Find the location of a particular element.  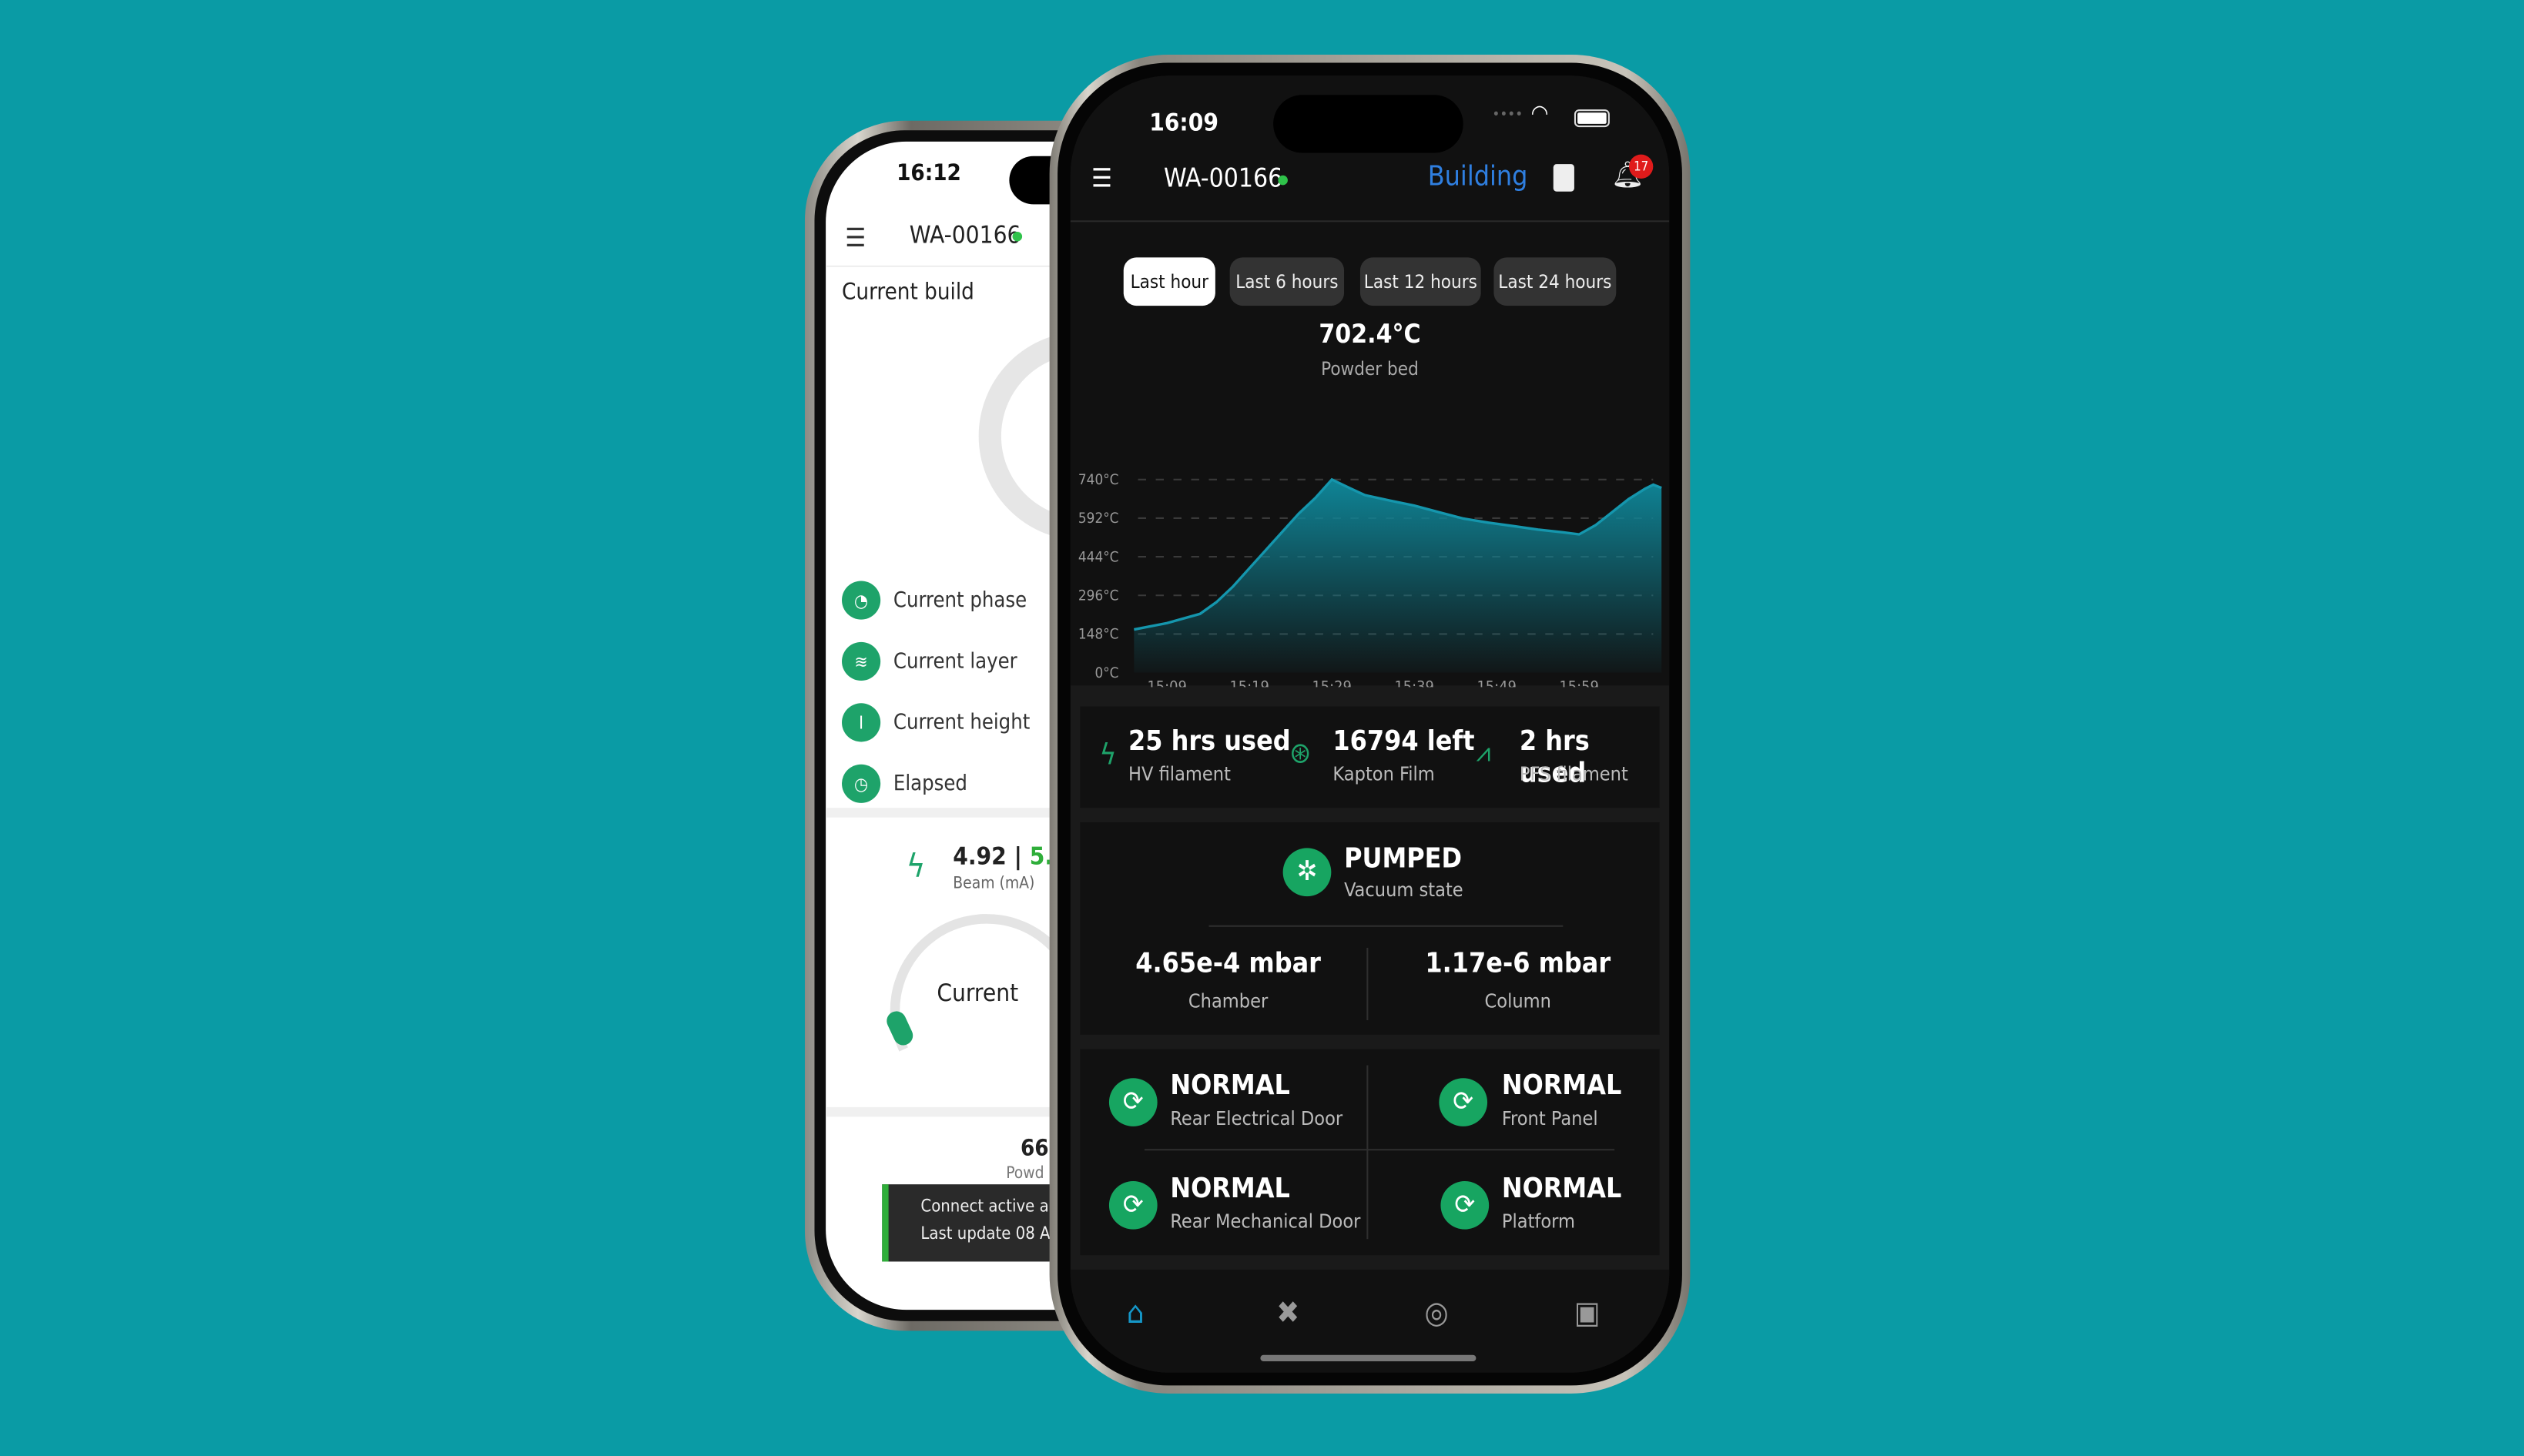

interlock-label: Rear Mechanical Door is located at coordinates (1265, 1221).